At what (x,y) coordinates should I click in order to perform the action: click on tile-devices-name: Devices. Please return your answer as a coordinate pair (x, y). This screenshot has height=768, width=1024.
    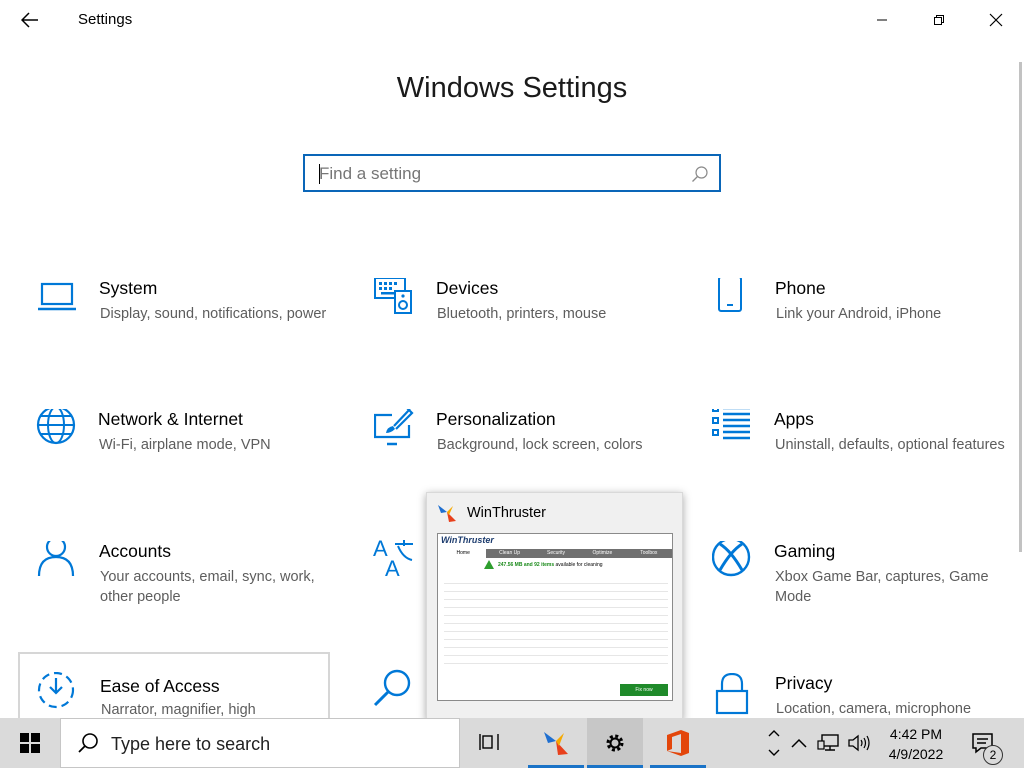
    Looking at the image, I should click on (467, 288).